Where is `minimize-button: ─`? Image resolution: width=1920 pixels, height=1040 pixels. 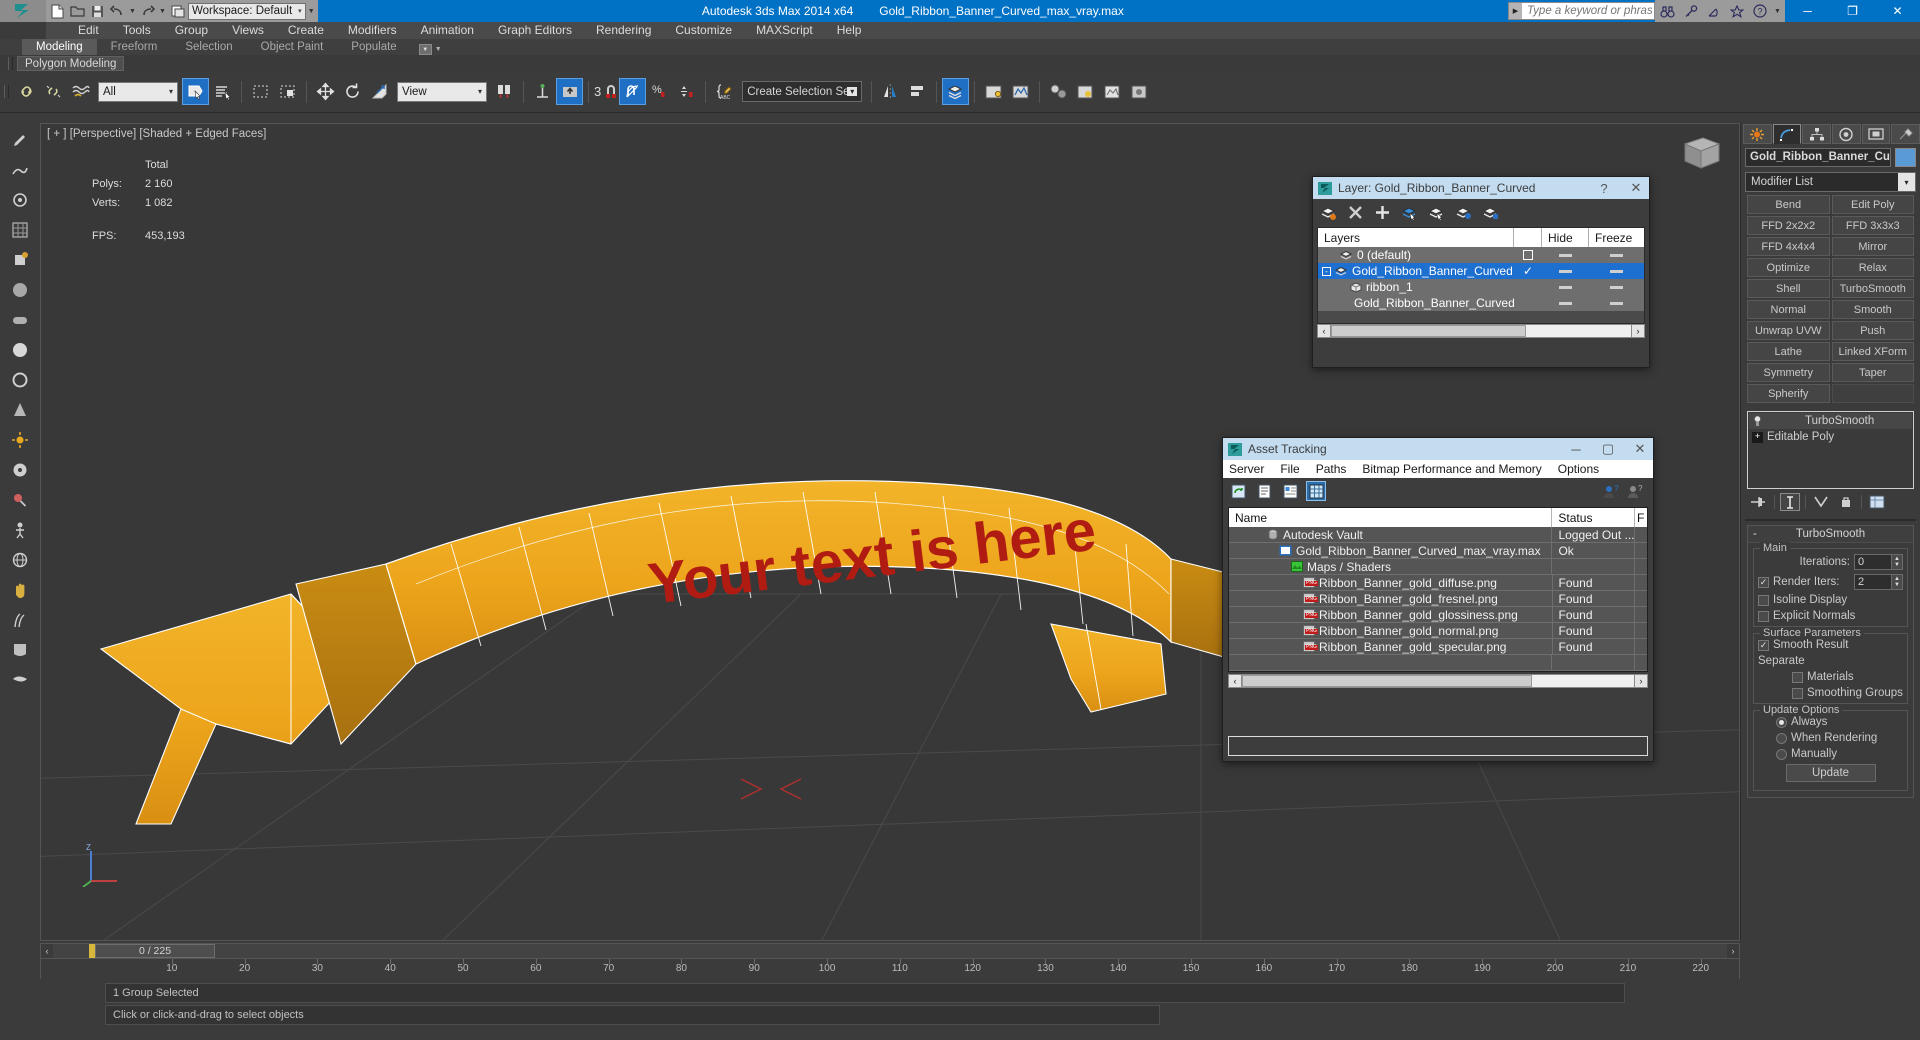
minimize-button: ─ is located at coordinates (1807, 11).